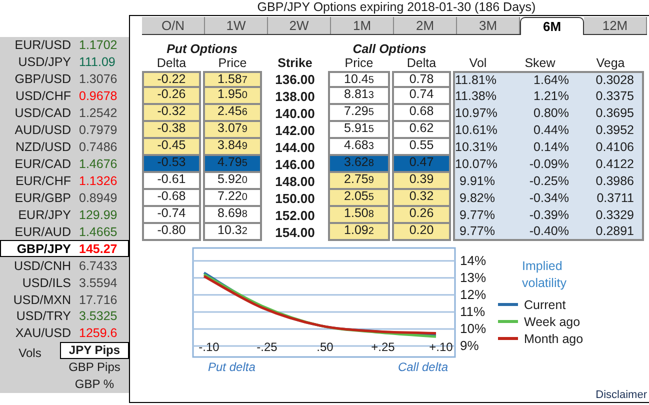 This screenshot has width=649, height=405. What do you see at coordinates (295, 164) in the screenshot?
I see `table-cell-text: 146.00` at bounding box center [295, 164].